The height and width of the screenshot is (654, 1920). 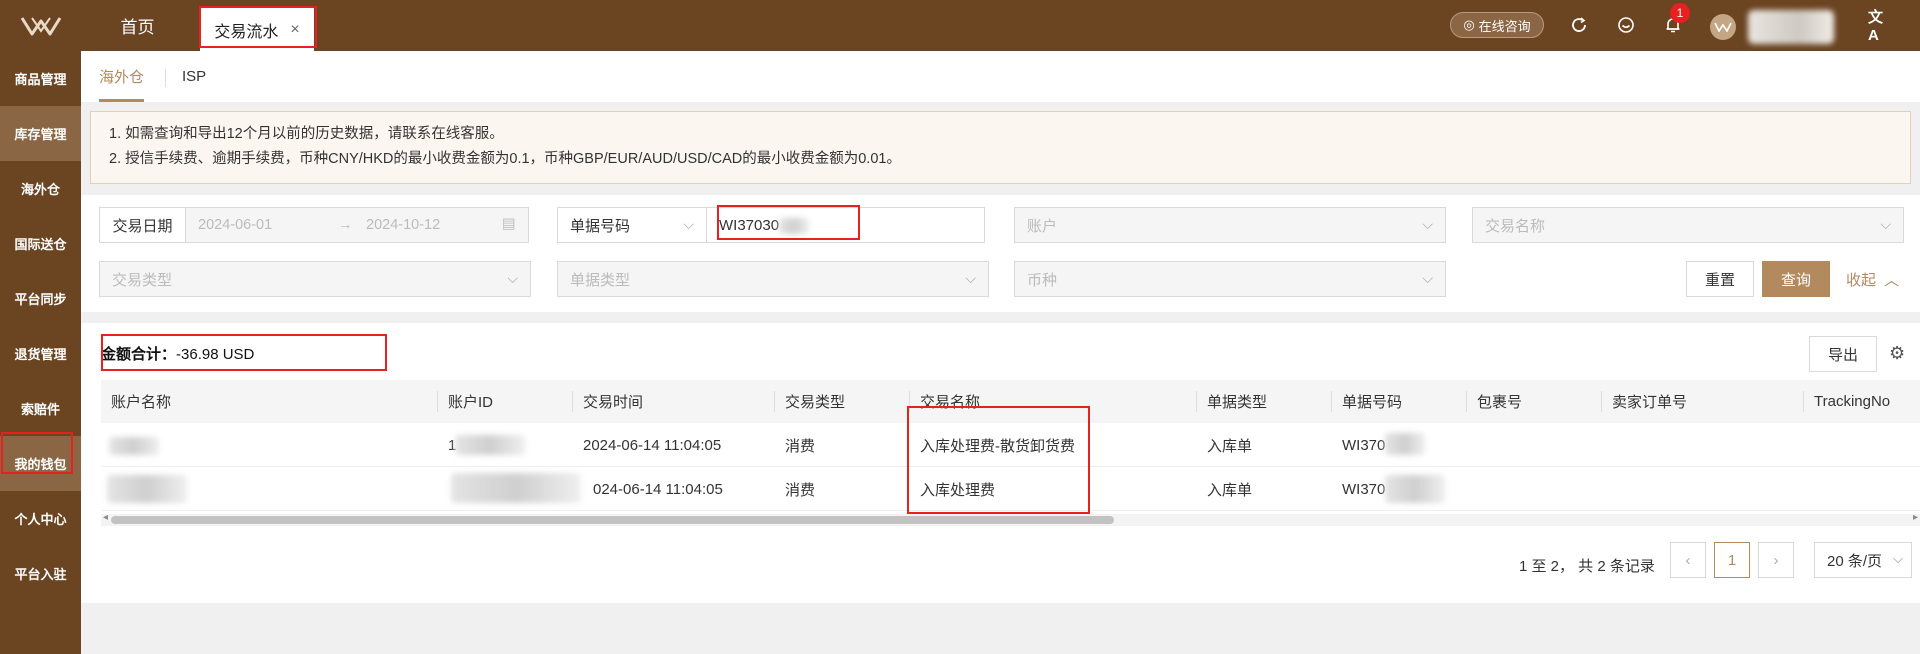 I want to click on sidebar-item-intl-delivery: 国际送仓, so click(x=40, y=243).